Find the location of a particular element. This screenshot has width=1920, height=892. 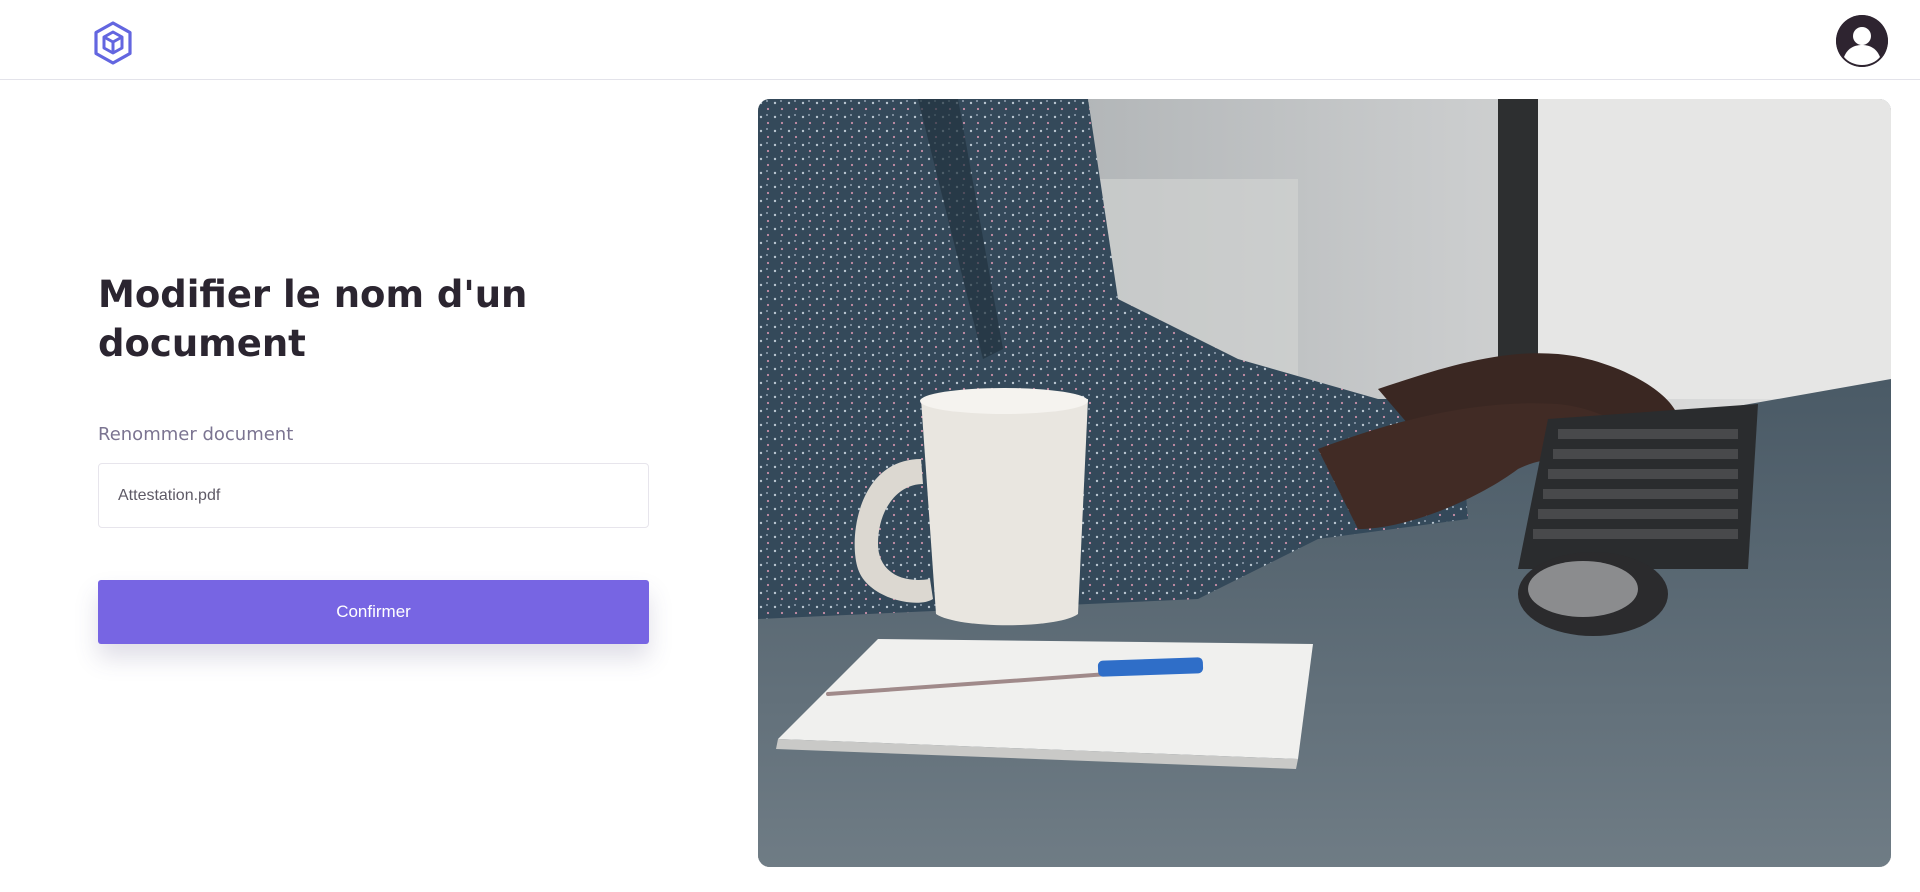

user-avatar-icon is located at coordinates (1862, 41).